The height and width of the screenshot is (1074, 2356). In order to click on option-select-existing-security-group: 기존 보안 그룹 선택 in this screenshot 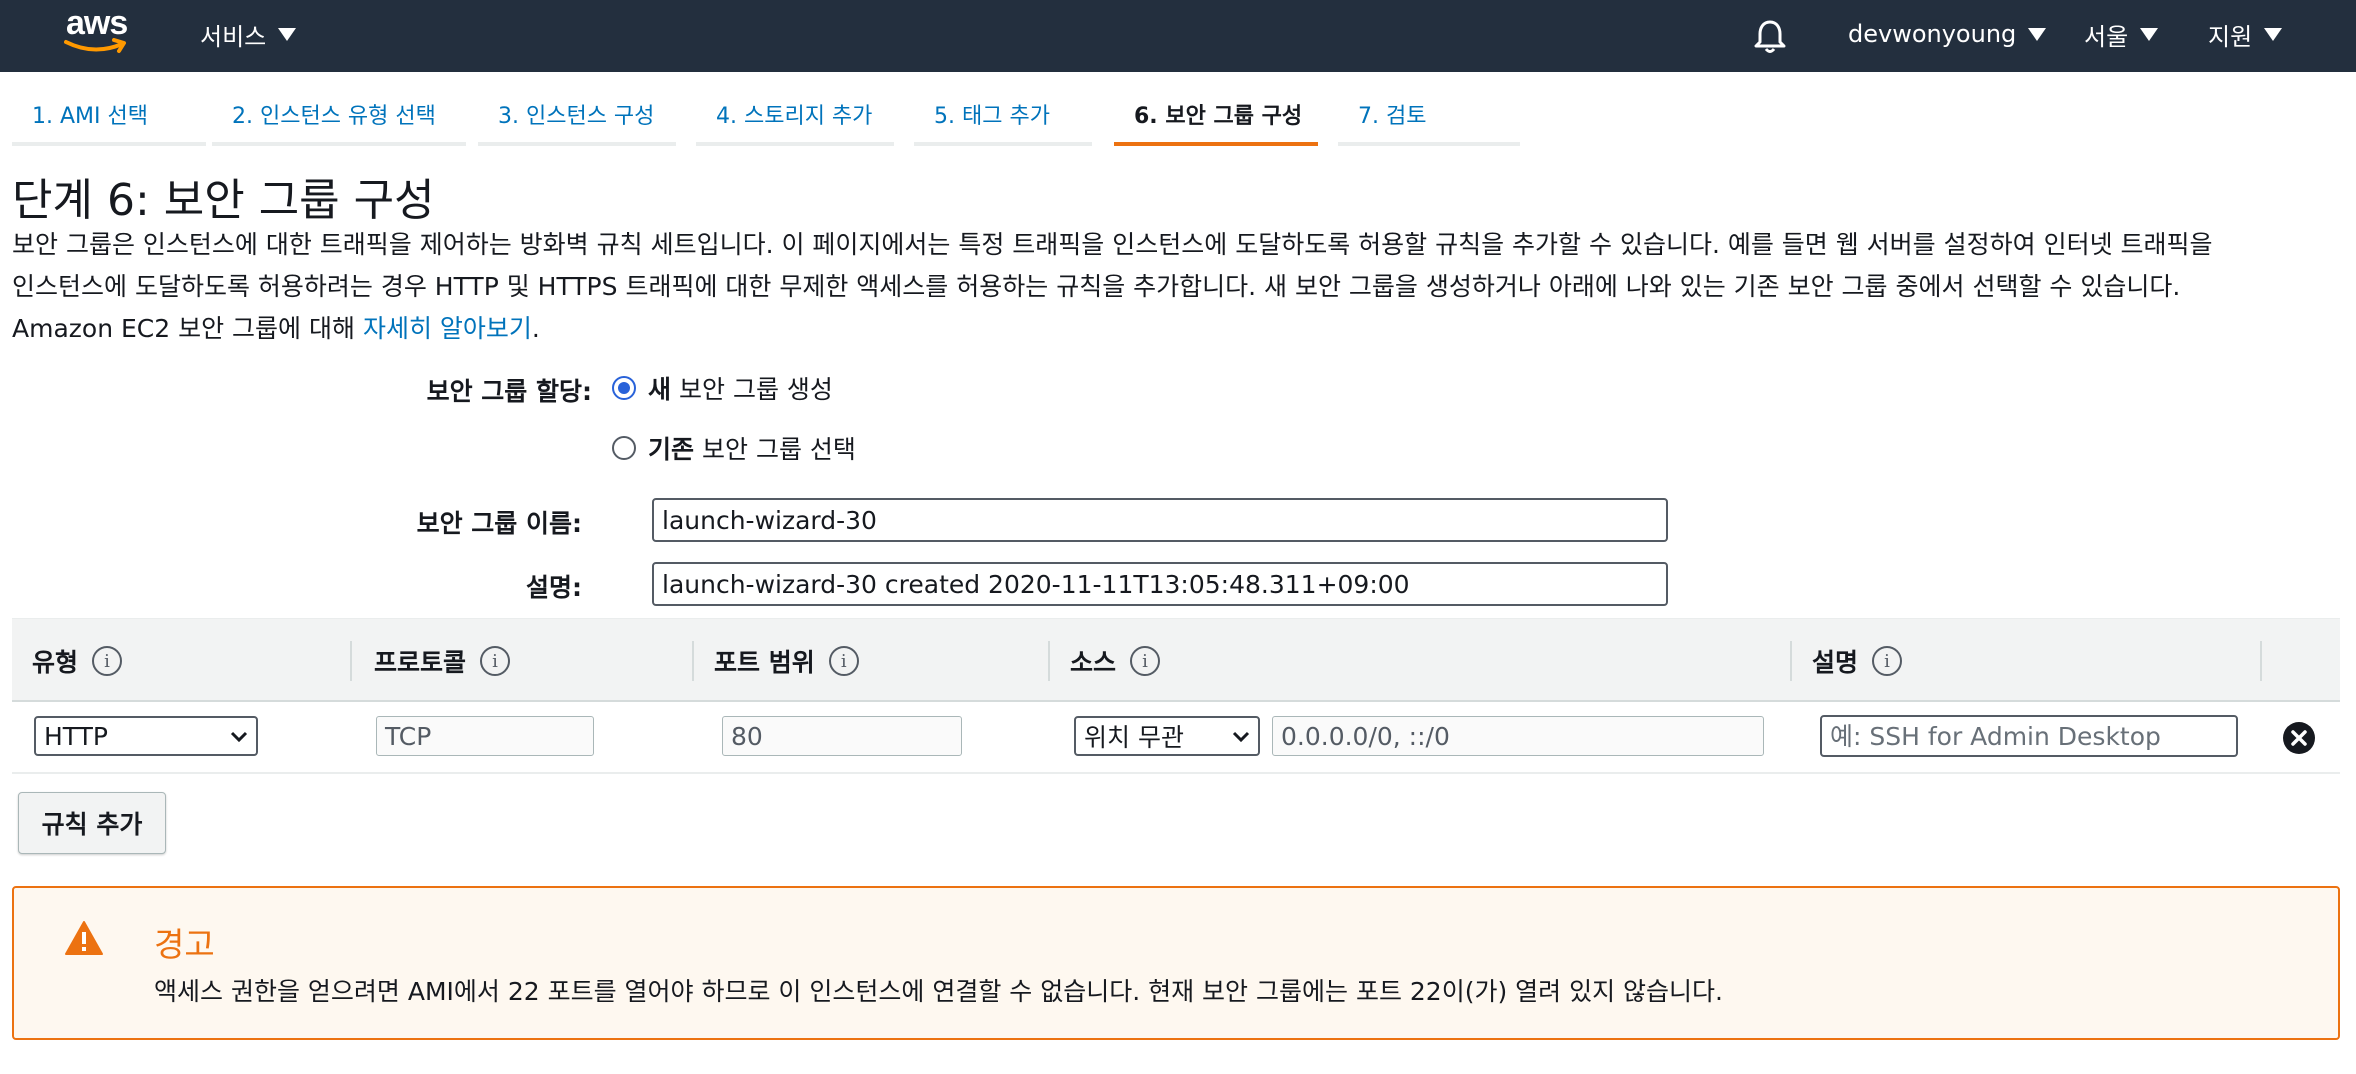, I will do `click(734, 448)`.